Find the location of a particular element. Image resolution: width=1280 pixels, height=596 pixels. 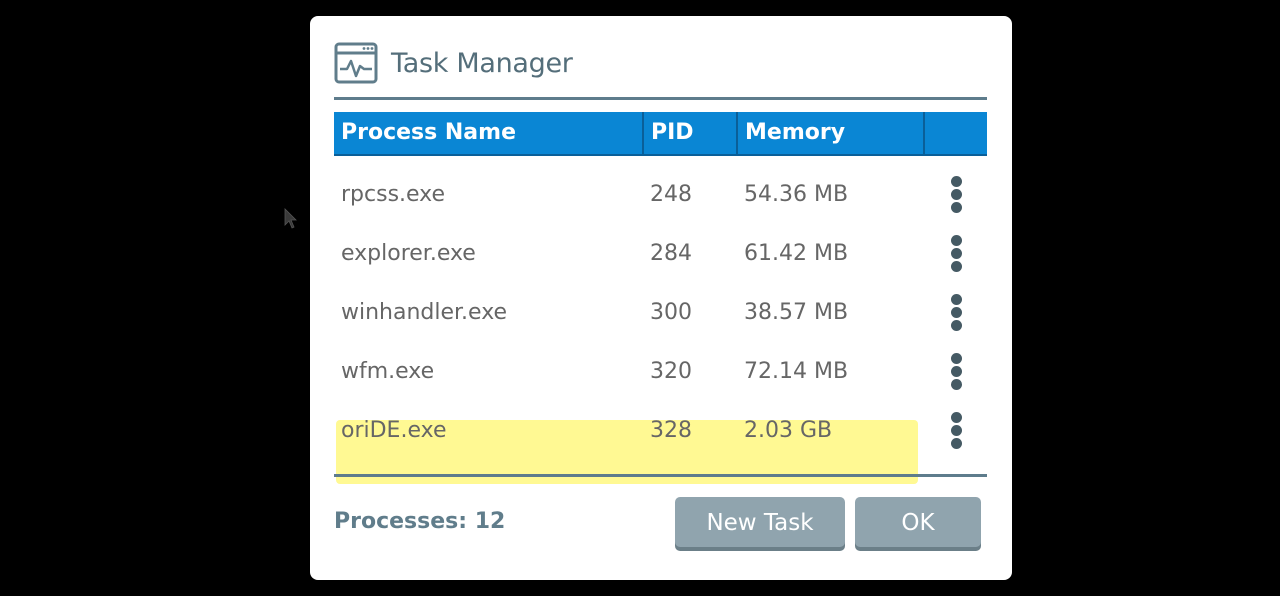

process-row: explorer.exe 284 61.42 MB is located at coordinates (660, 256).